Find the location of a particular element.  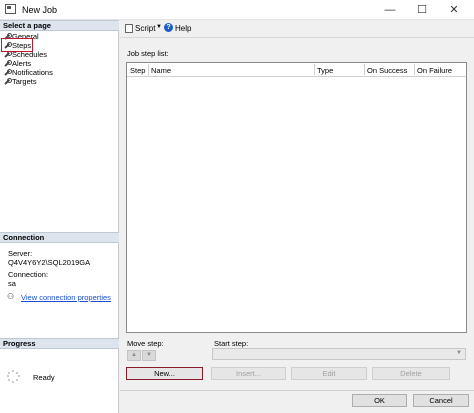

column-step: Step is located at coordinates (137, 70).